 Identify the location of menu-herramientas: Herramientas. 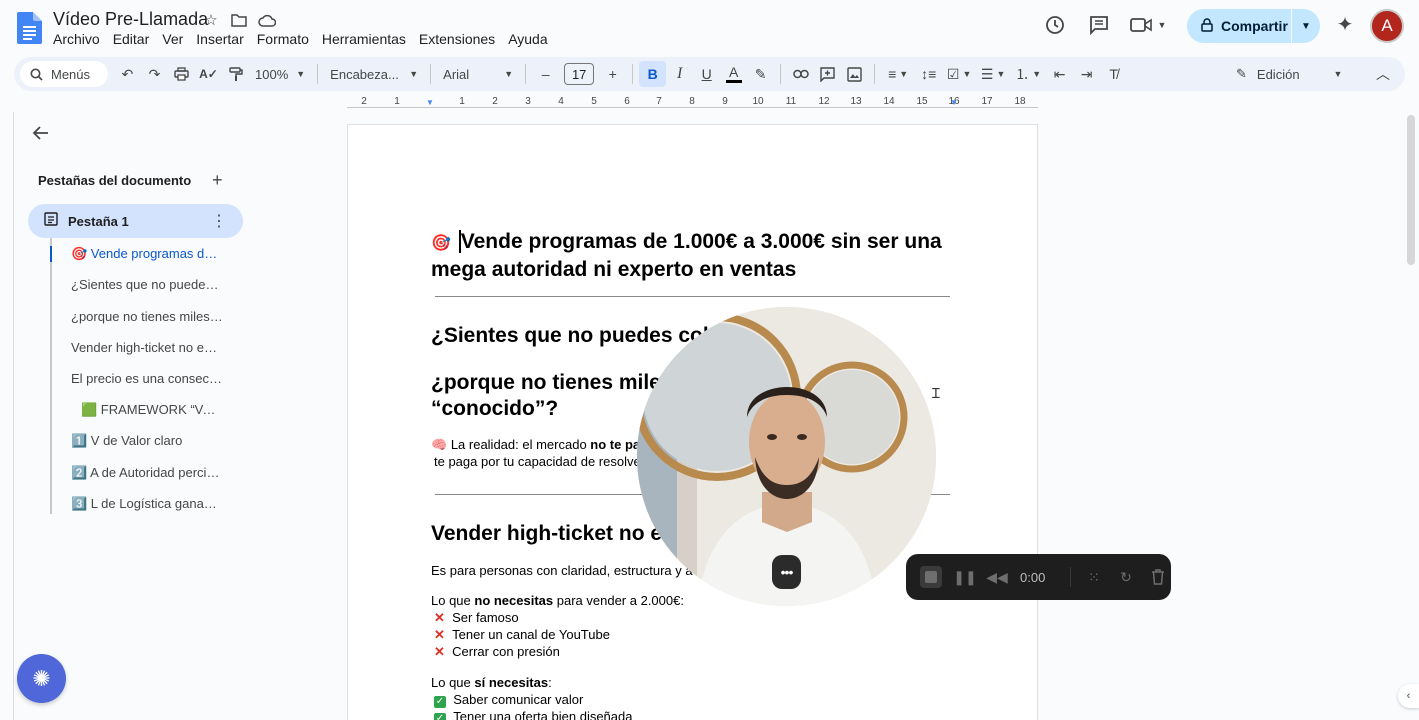
(363, 39).